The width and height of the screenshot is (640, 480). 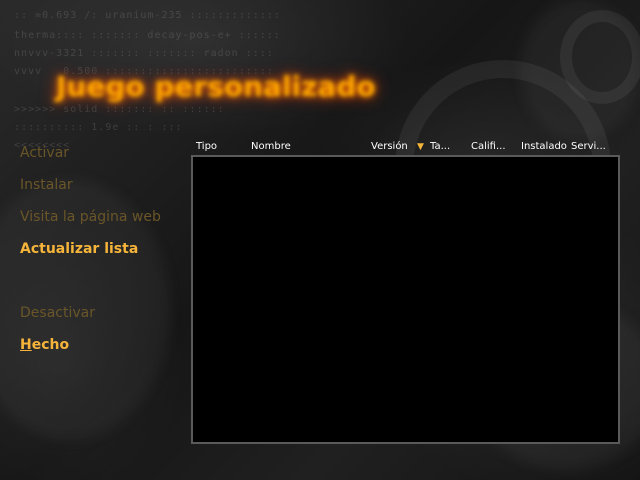 What do you see at coordinates (90, 217) in the screenshot?
I see `visit-website-button: Visita la página web` at bounding box center [90, 217].